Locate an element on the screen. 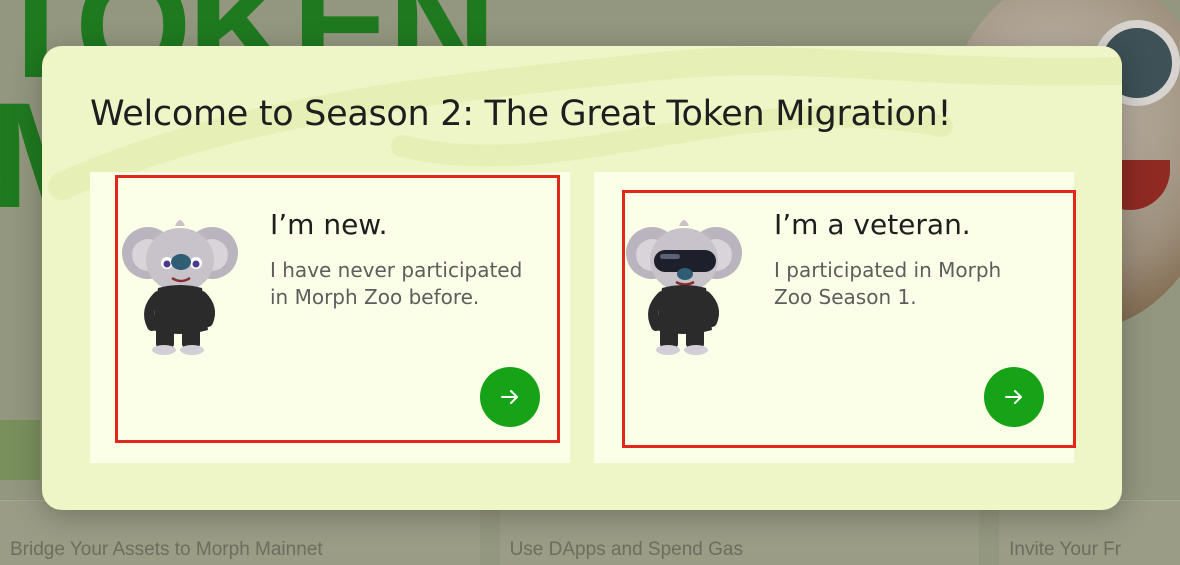 This screenshot has width=1180, height=565. koala-mascot-sunglasses-icon is located at coordinates (684, 287).